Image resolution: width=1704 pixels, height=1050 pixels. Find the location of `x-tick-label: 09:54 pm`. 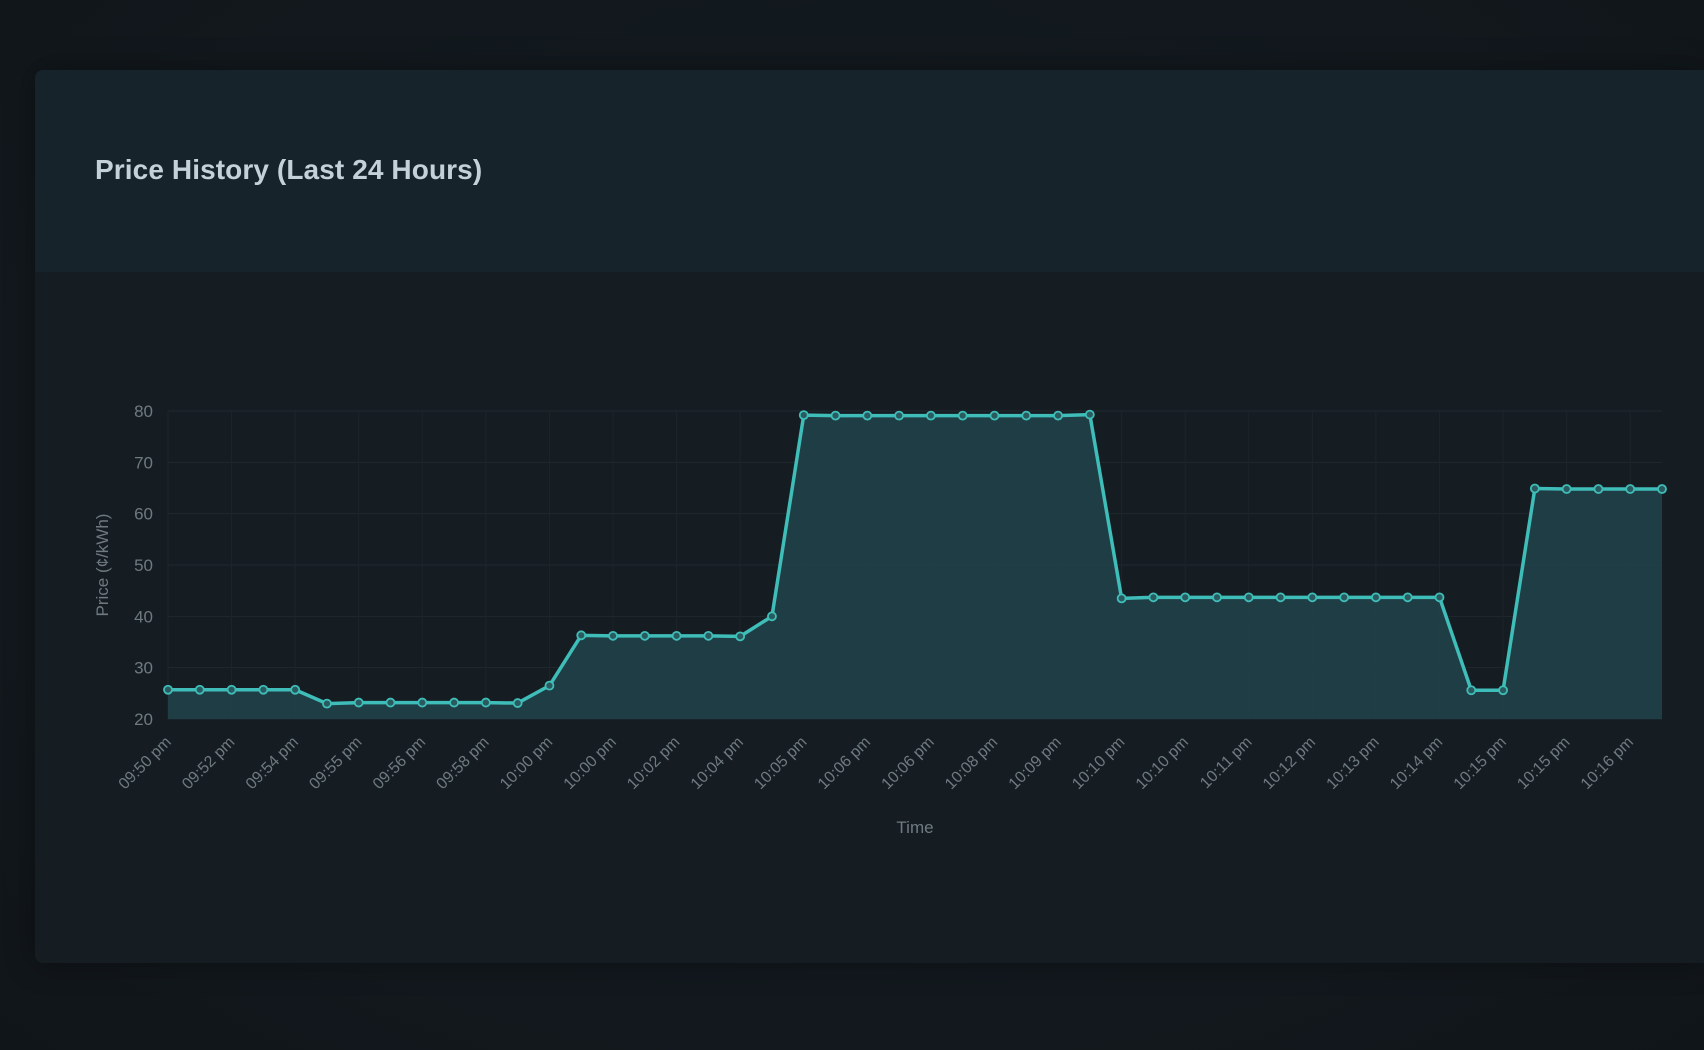

x-tick-label: 09:54 pm is located at coordinates (272, 763).